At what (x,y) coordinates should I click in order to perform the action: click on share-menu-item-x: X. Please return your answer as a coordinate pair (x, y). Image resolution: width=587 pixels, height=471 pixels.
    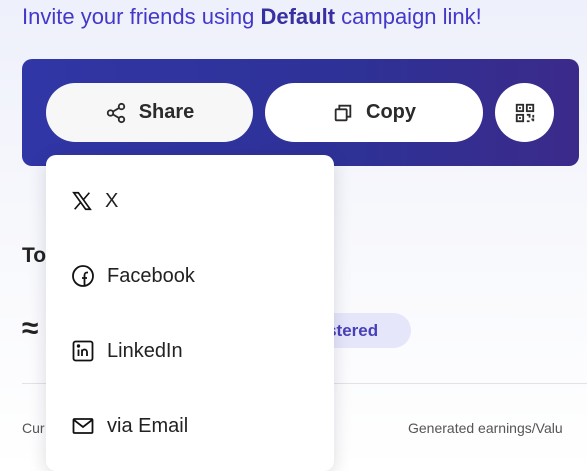
    Looking at the image, I should click on (190, 201).